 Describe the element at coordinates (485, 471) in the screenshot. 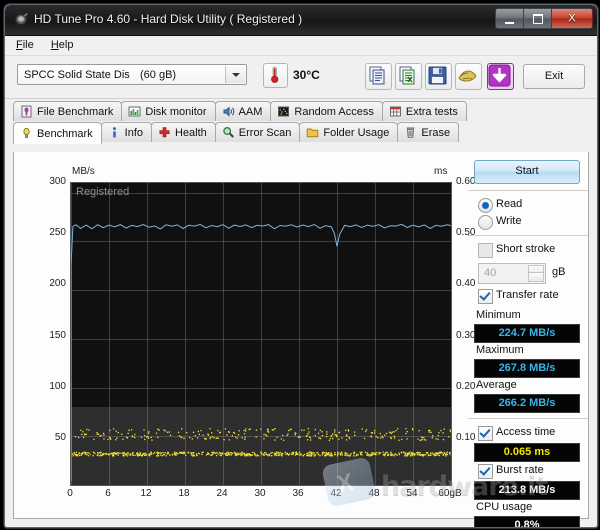

I see `burst-rate-checkbox` at that location.